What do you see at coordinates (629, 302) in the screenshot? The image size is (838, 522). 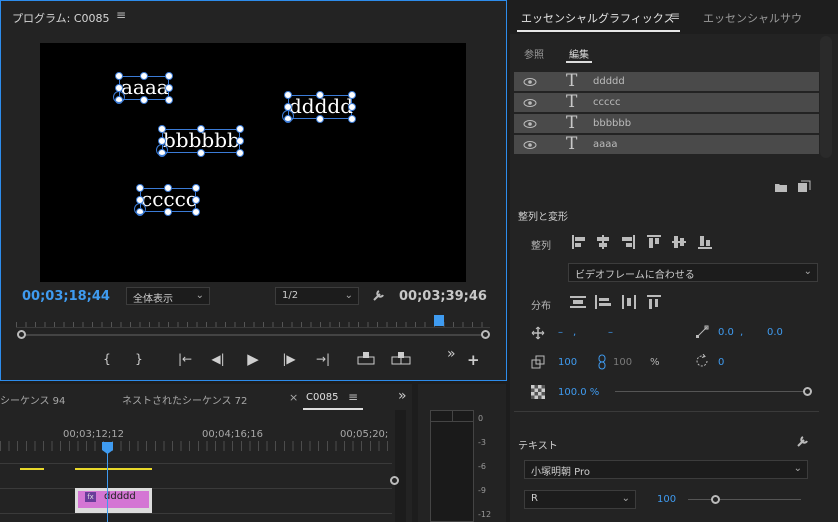 I see `distribute-horizontal-icon` at bounding box center [629, 302].